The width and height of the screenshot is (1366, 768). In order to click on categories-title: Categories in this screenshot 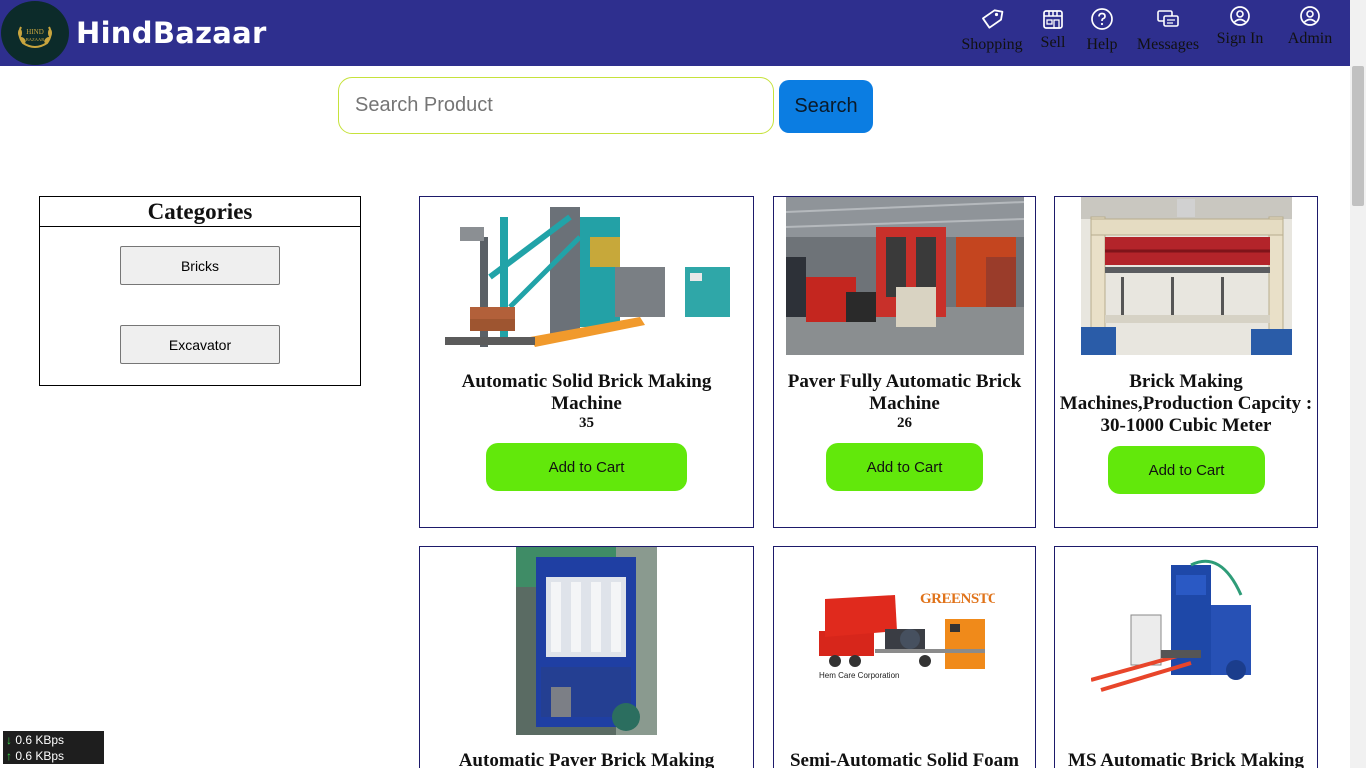, I will do `click(200, 212)`.